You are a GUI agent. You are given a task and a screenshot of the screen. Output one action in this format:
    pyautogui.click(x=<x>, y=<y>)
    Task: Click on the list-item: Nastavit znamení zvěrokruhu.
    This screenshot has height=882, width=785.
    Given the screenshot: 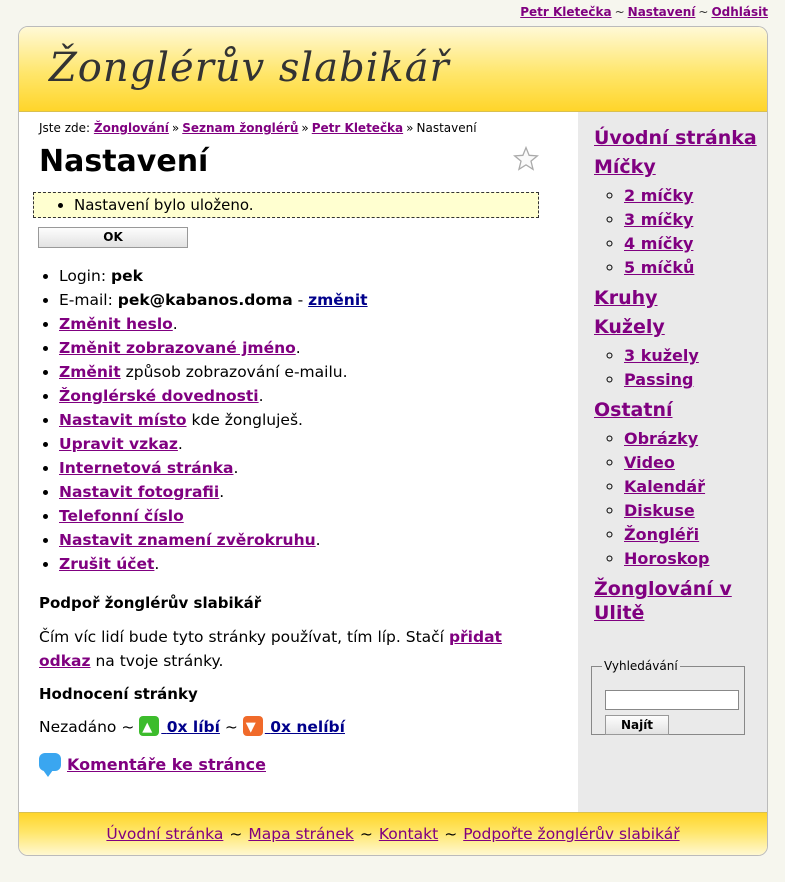 What is the action you would take?
    pyautogui.click(x=314, y=540)
    